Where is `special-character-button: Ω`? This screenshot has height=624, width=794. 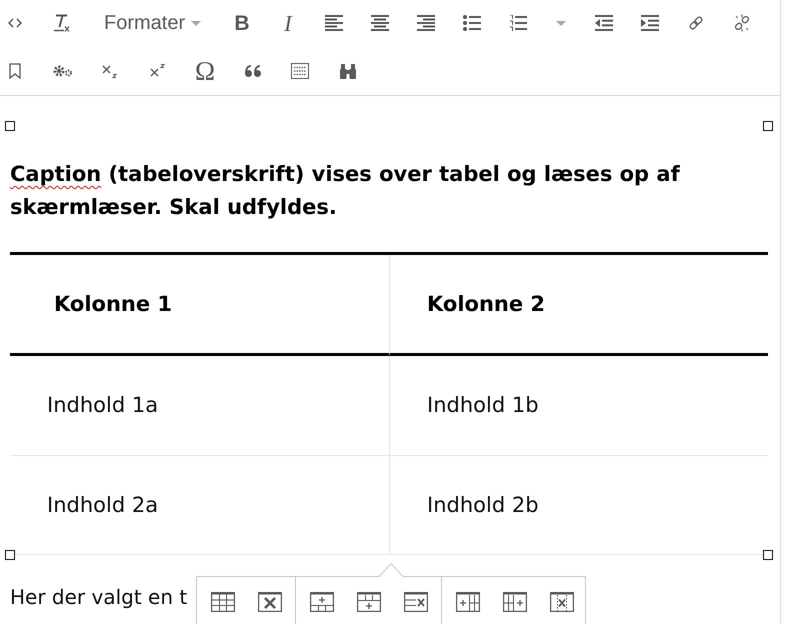
special-character-button: Ω is located at coordinates (205, 71).